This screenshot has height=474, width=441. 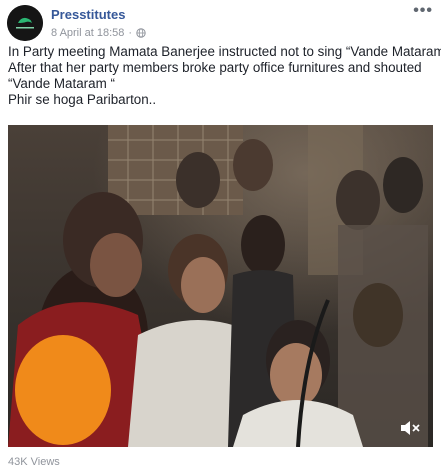 What do you see at coordinates (423, 11) in the screenshot?
I see `more-options-icon: •••` at bounding box center [423, 11].